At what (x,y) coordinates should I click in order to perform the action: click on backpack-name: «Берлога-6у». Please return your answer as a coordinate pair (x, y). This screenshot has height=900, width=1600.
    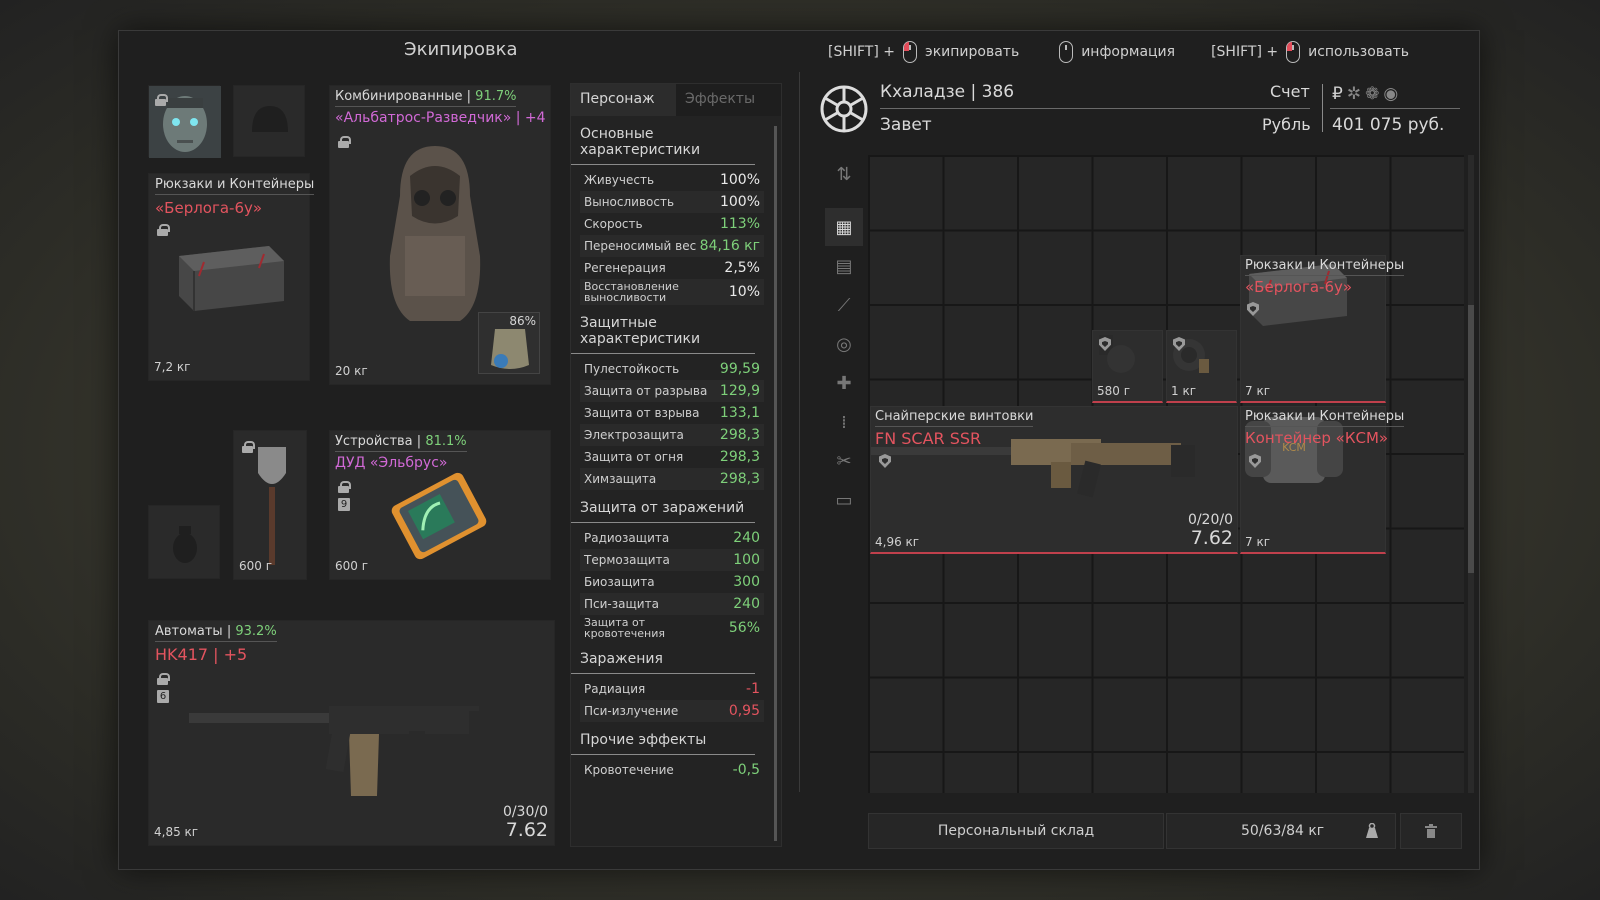
    Looking at the image, I should click on (209, 208).